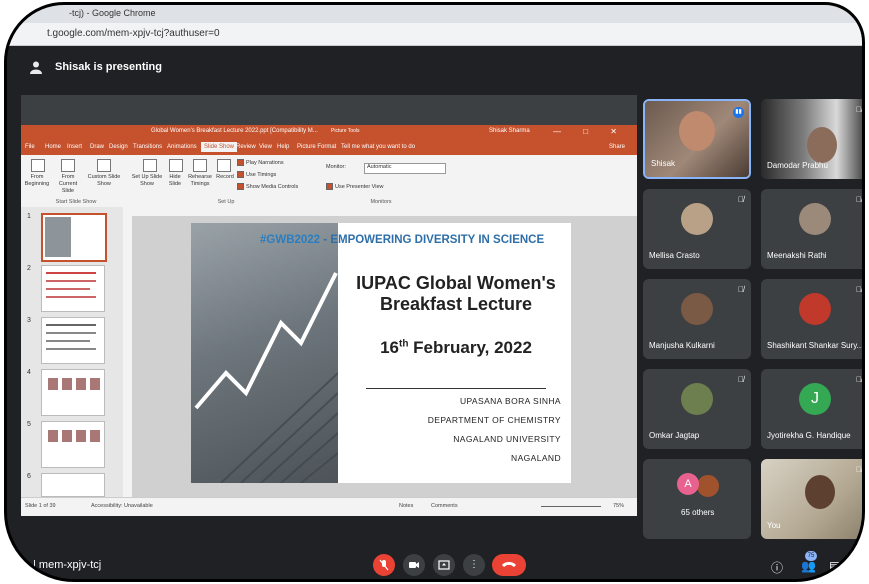 This screenshot has width=869, height=584. Describe the element at coordinates (200, 181) in the screenshot. I see `rehearse-button: Rehearse Timings` at that location.